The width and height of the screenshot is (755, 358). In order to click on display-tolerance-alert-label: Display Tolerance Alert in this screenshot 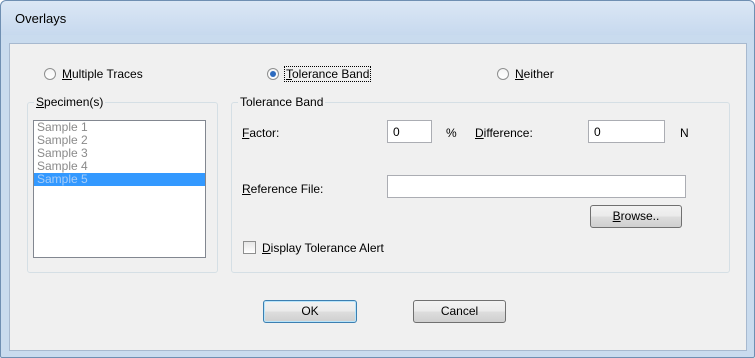, I will do `click(323, 248)`.